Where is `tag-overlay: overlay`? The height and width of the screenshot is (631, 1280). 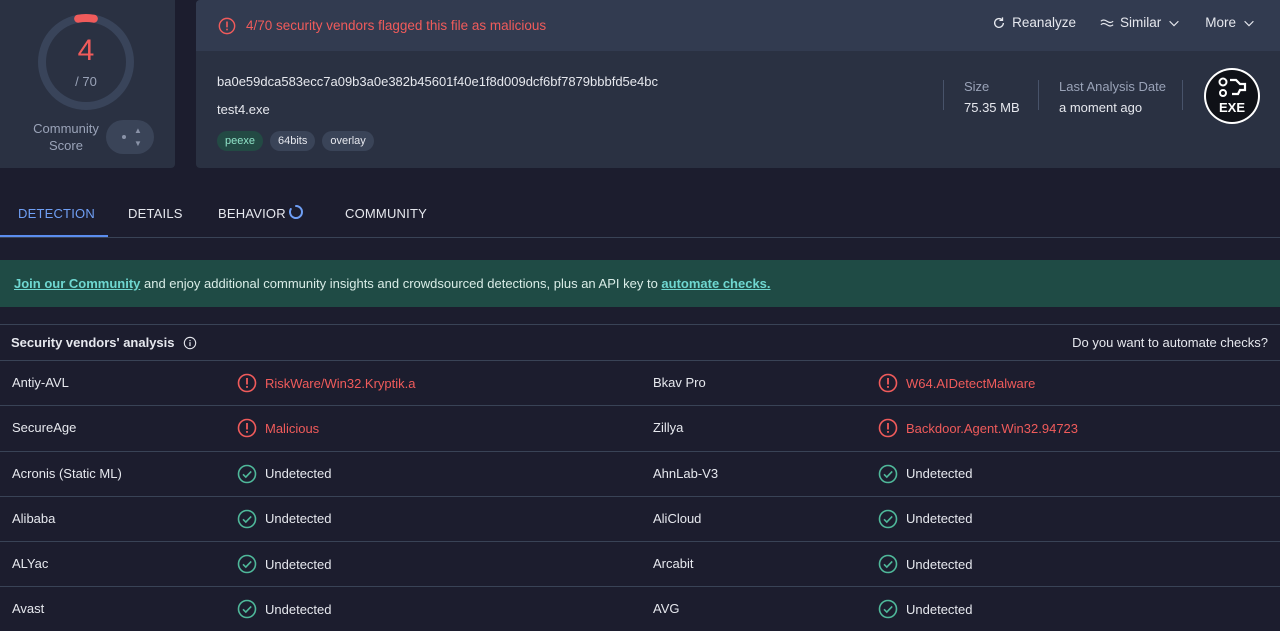 tag-overlay: overlay is located at coordinates (348, 141).